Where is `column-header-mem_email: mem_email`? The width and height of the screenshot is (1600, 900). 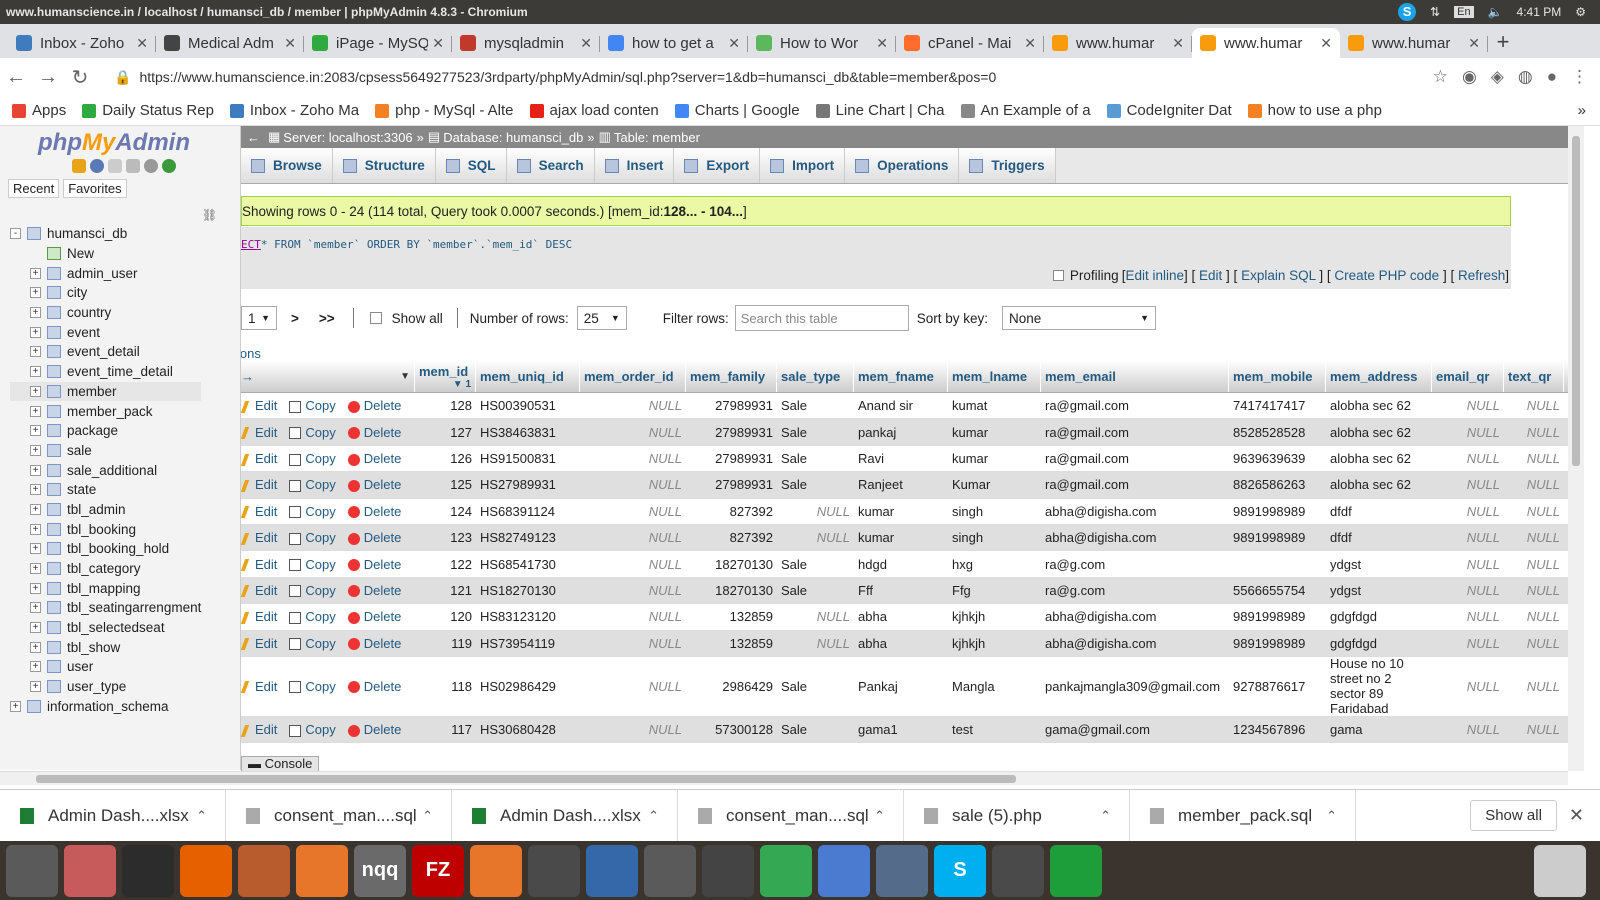
column-header-mem_email: mem_email is located at coordinates (1135, 376).